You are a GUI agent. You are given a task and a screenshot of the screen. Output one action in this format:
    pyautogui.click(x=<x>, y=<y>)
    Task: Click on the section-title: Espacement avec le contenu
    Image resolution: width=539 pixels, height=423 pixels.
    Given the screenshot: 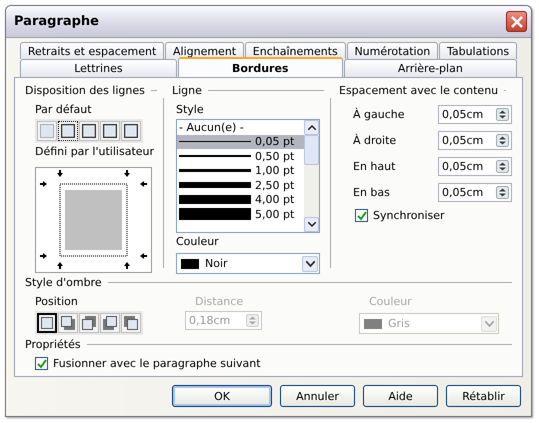 What is the action you would take?
    pyautogui.click(x=418, y=90)
    